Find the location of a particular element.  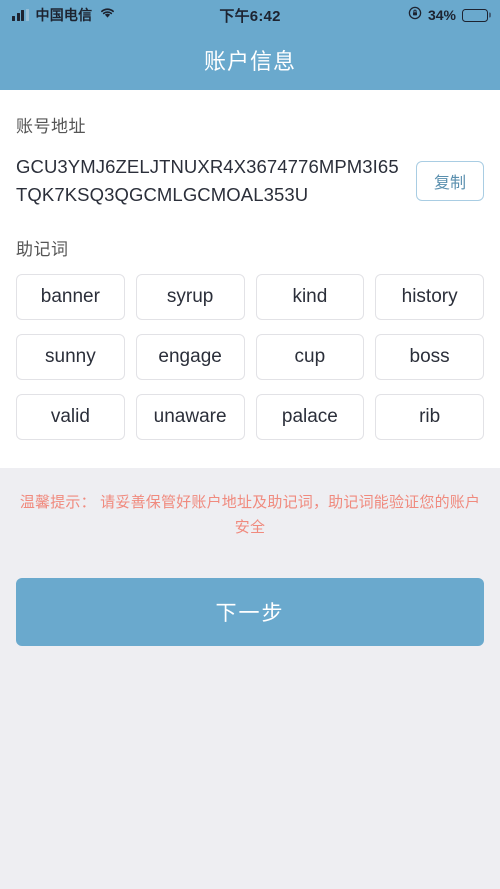

mnemonic-word-chip: valid is located at coordinates (70, 417).